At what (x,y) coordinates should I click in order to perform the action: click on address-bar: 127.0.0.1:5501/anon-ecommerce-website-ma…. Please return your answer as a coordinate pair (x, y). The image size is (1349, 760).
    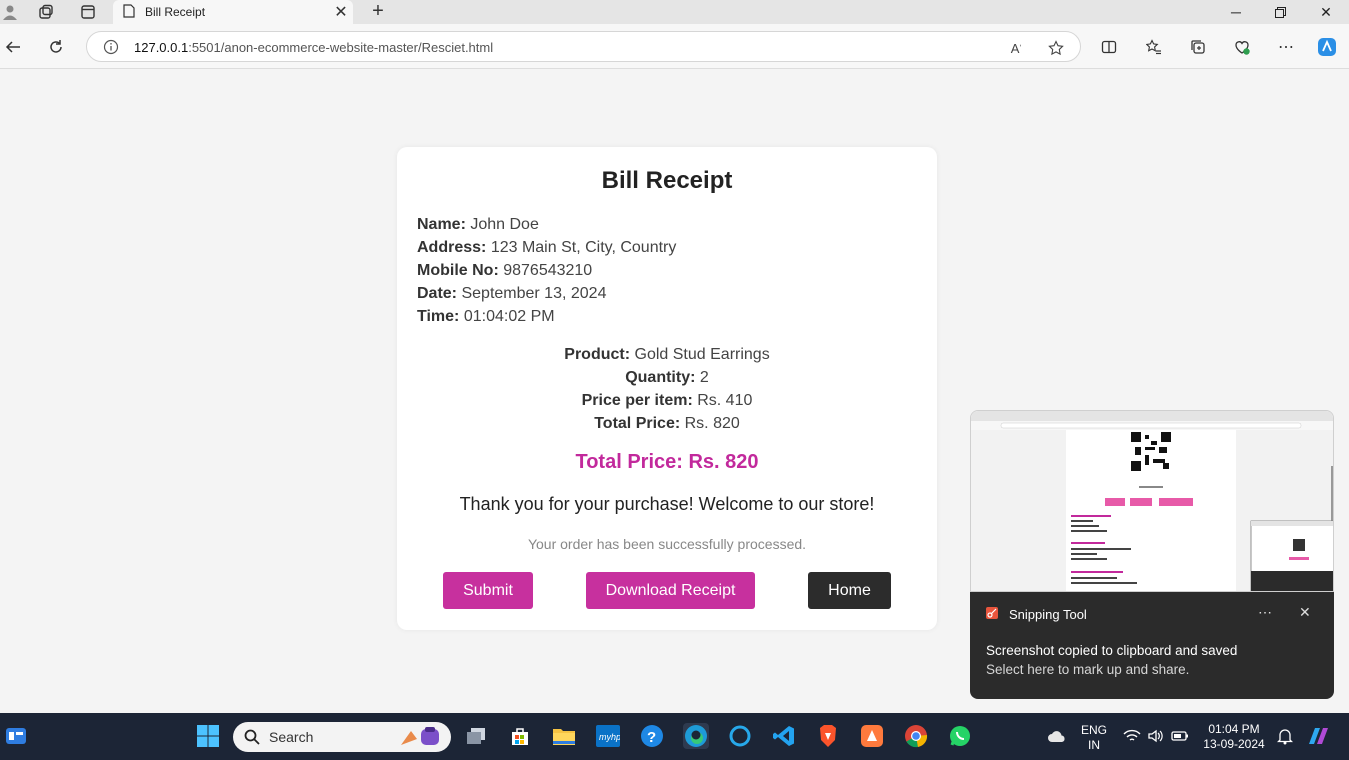
    Looking at the image, I should click on (583, 46).